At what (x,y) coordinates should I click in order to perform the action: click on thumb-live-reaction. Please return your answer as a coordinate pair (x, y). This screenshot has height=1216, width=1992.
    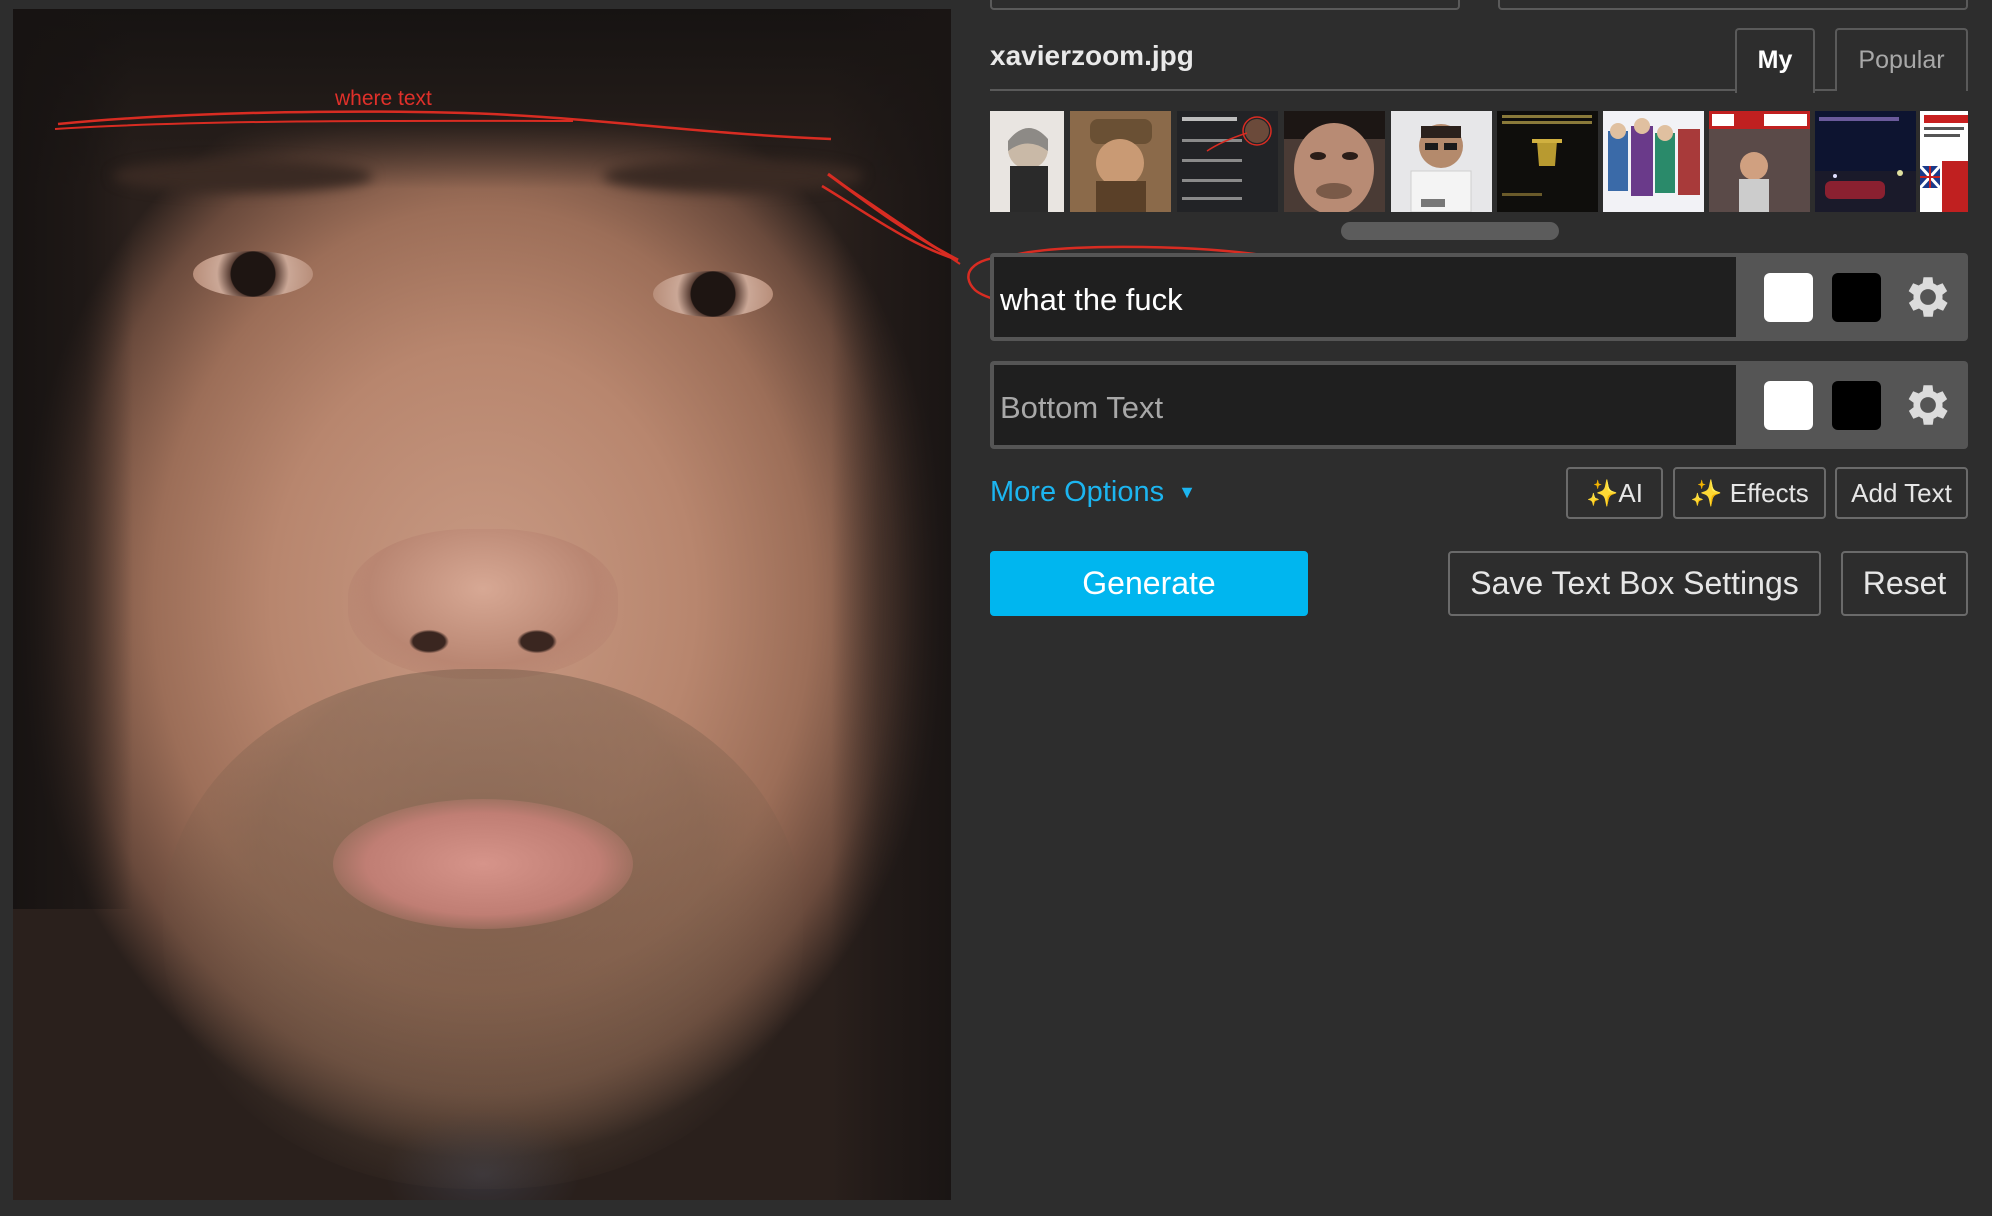
    Looking at the image, I should click on (1759, 161).